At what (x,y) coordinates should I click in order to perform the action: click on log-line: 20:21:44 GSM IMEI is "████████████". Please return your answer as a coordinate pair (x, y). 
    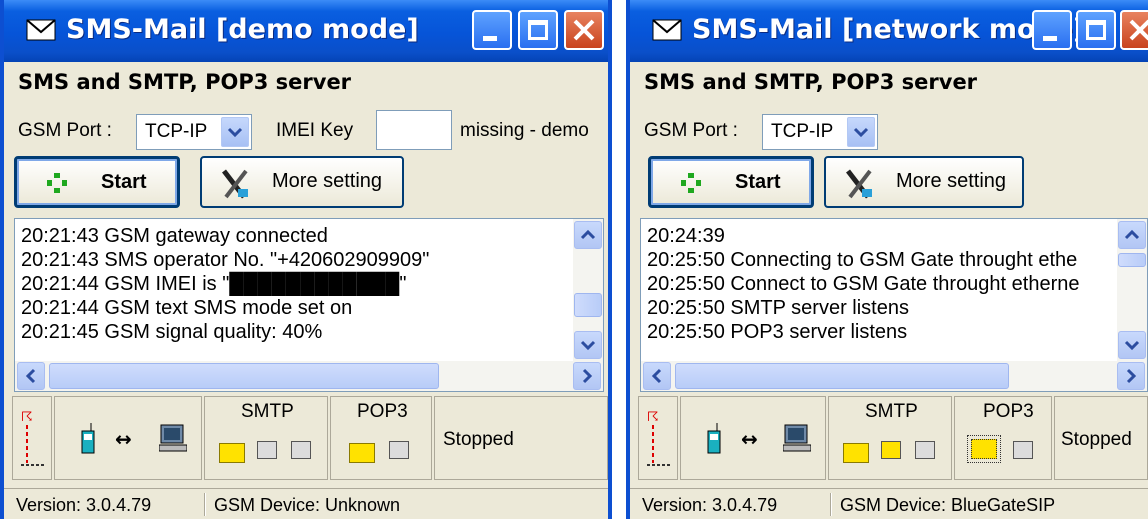
    Looking at the image, I should click on (214, 284).